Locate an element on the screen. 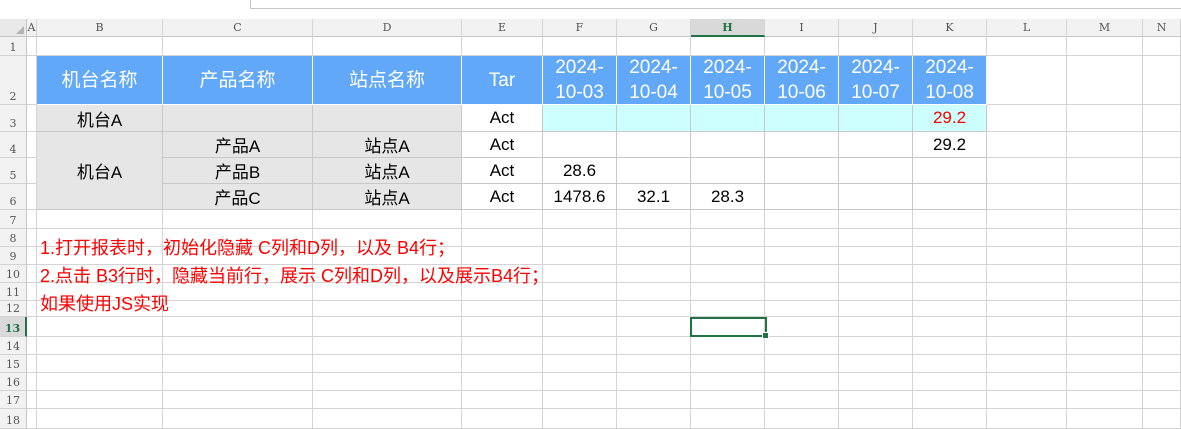 Image resolution: width=1181 pixels, height=429 pixels. header-product-name: 产品名称 is located at coordinates (238, 80).